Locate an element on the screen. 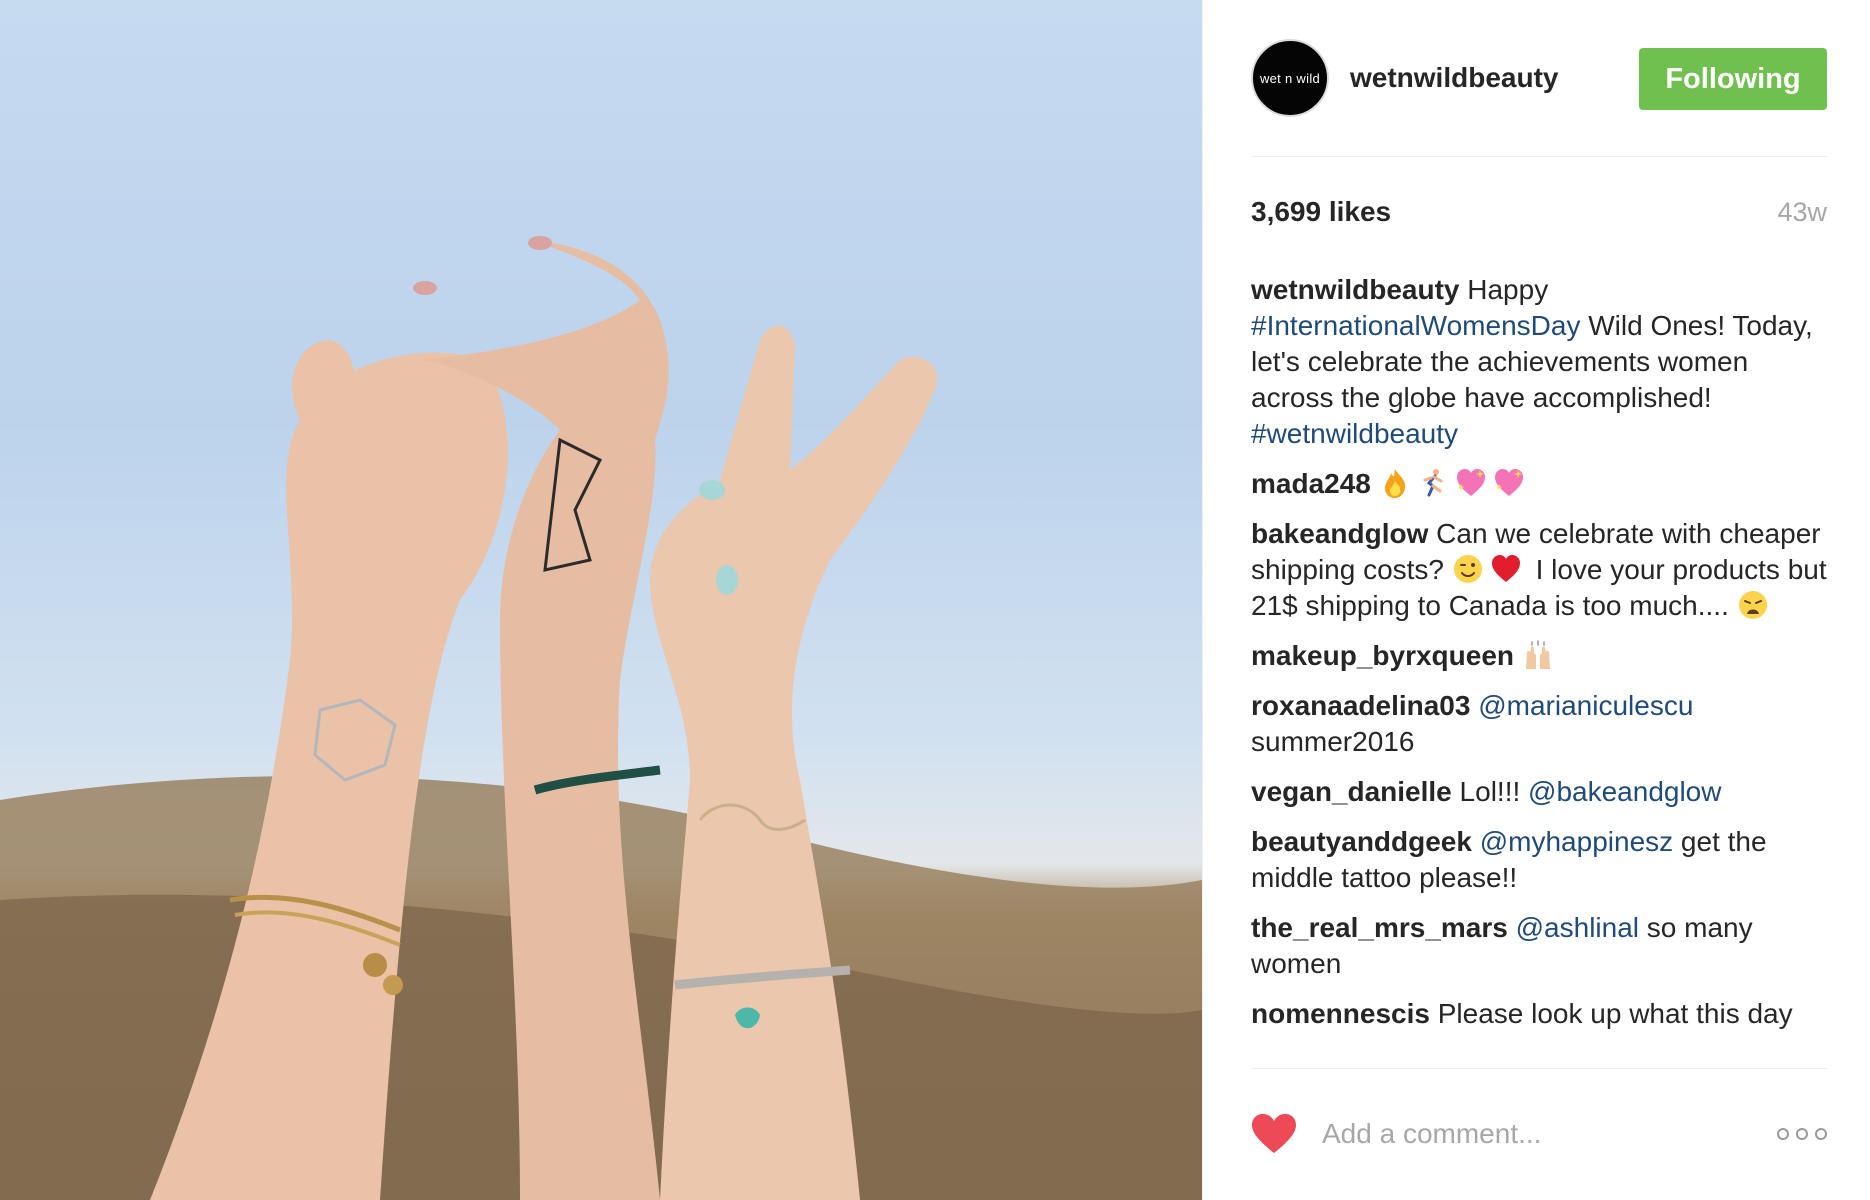  mention-link: @bakeandglow is located at coordinates (1624, 791).